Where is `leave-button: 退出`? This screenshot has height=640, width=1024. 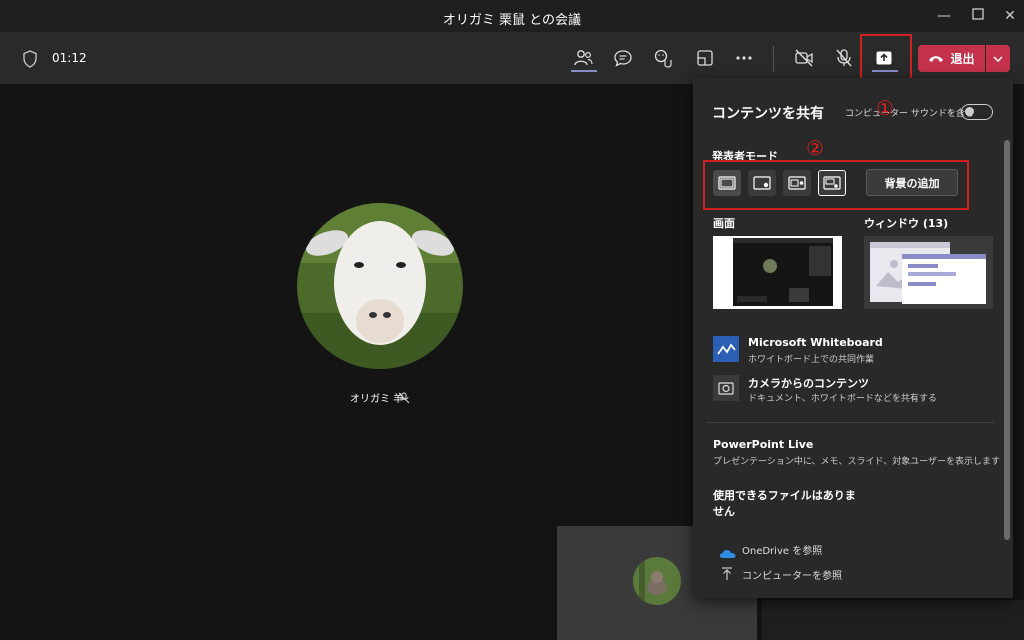 leave-button: 退出 is located at coordinates (951, 58).